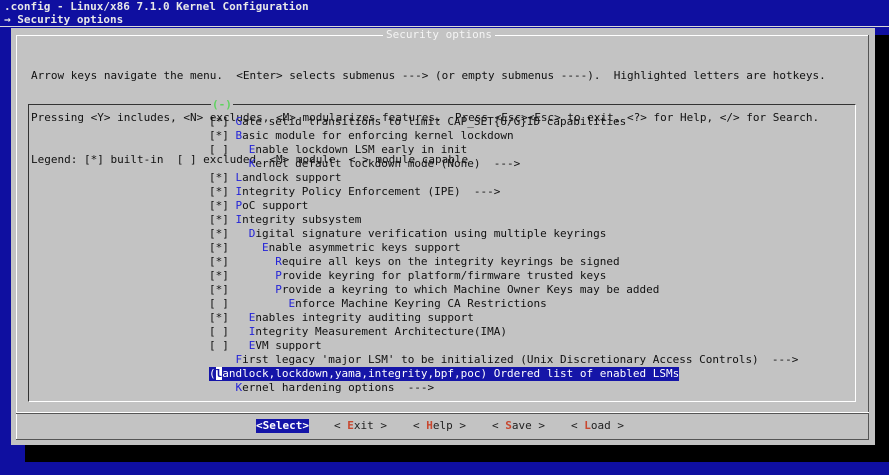  What do you see at coordinates (882, 248) in the screenshot?
I see `dialog-shadow-right` at bounding box center [882, 248].